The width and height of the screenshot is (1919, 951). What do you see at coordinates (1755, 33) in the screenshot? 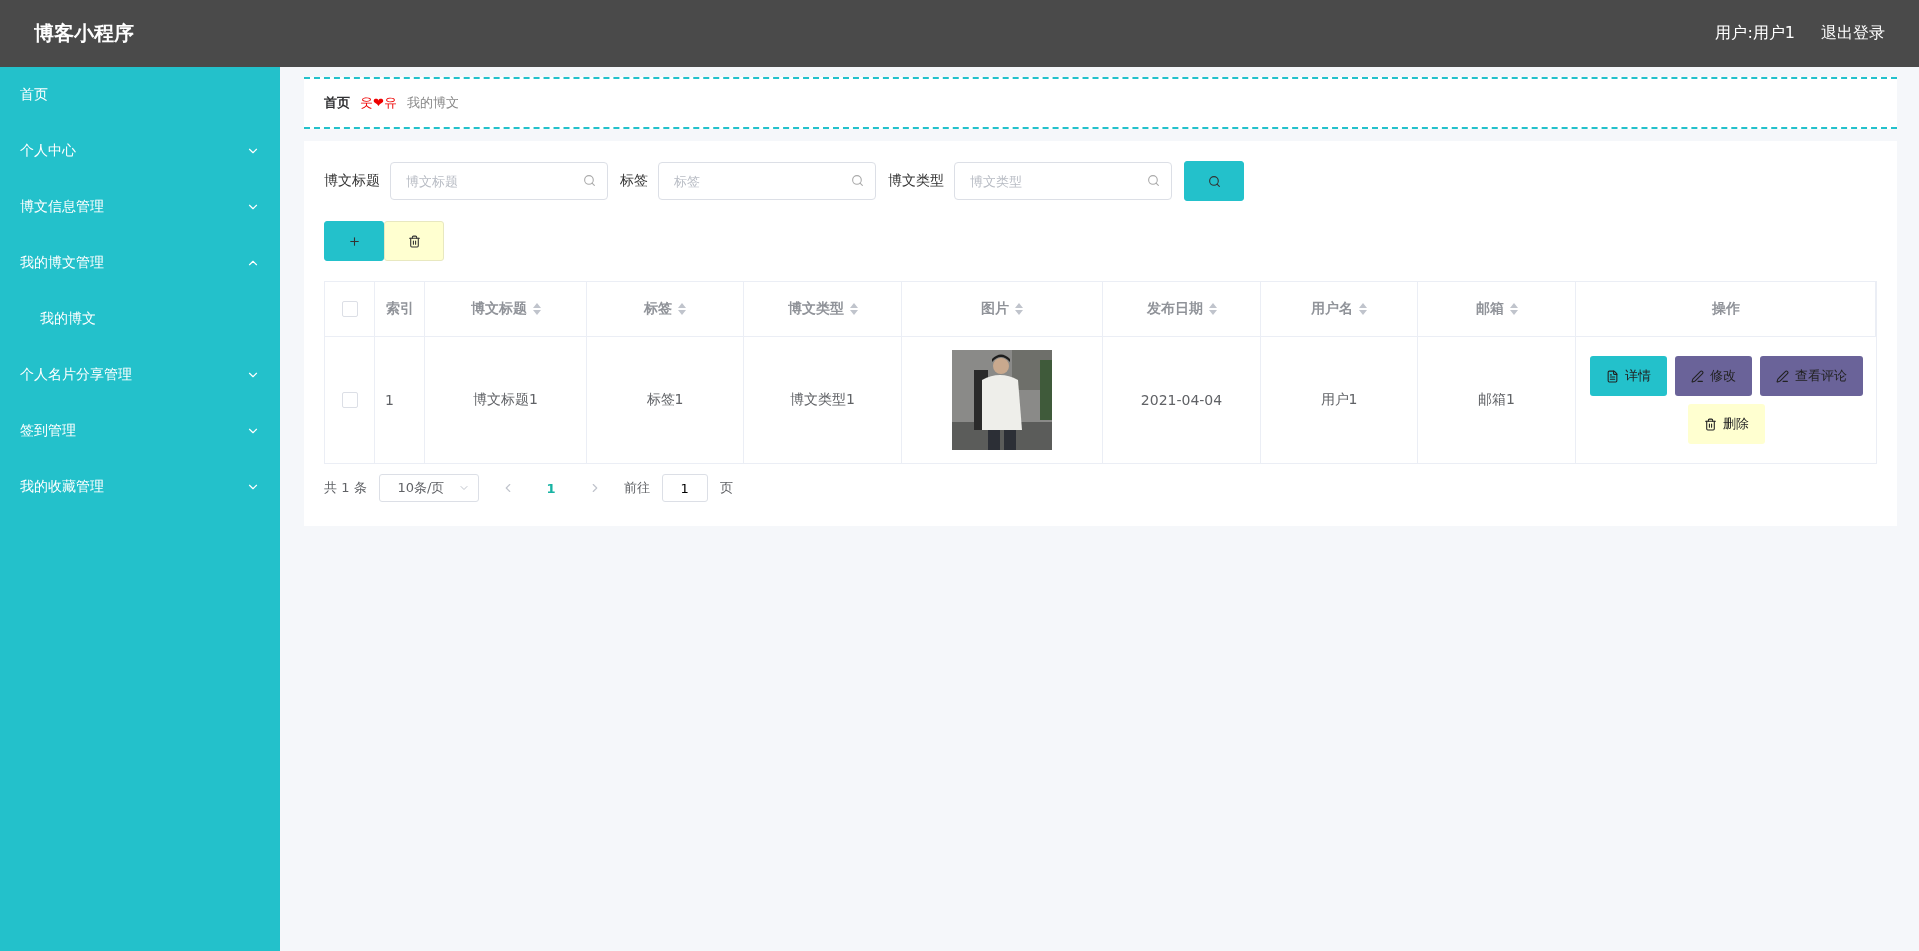
I see `user-name: 用户:用户1` at bounding box center [1755, 33].